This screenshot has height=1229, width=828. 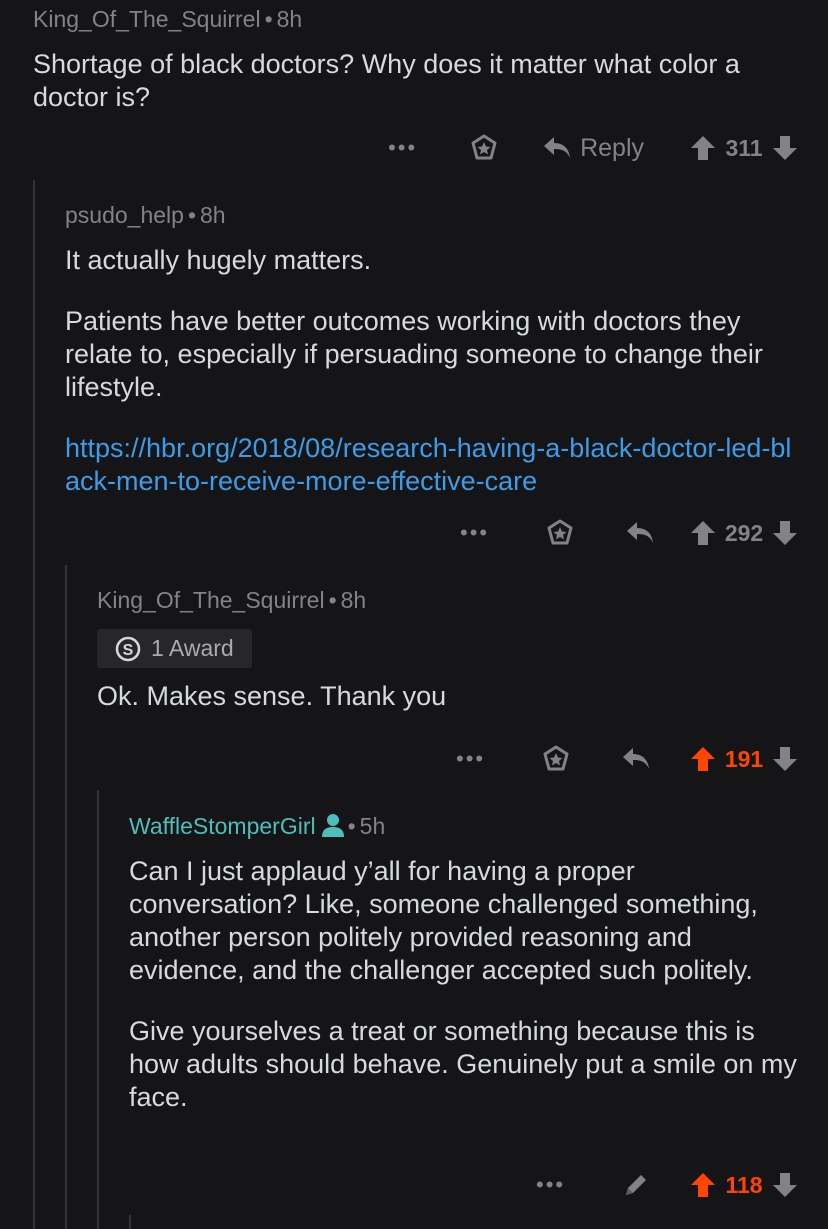 What do you see at coordinates (744, 1184) in the screenshot?
I see `vote-score: 118` at bounding box center [744, 1184].